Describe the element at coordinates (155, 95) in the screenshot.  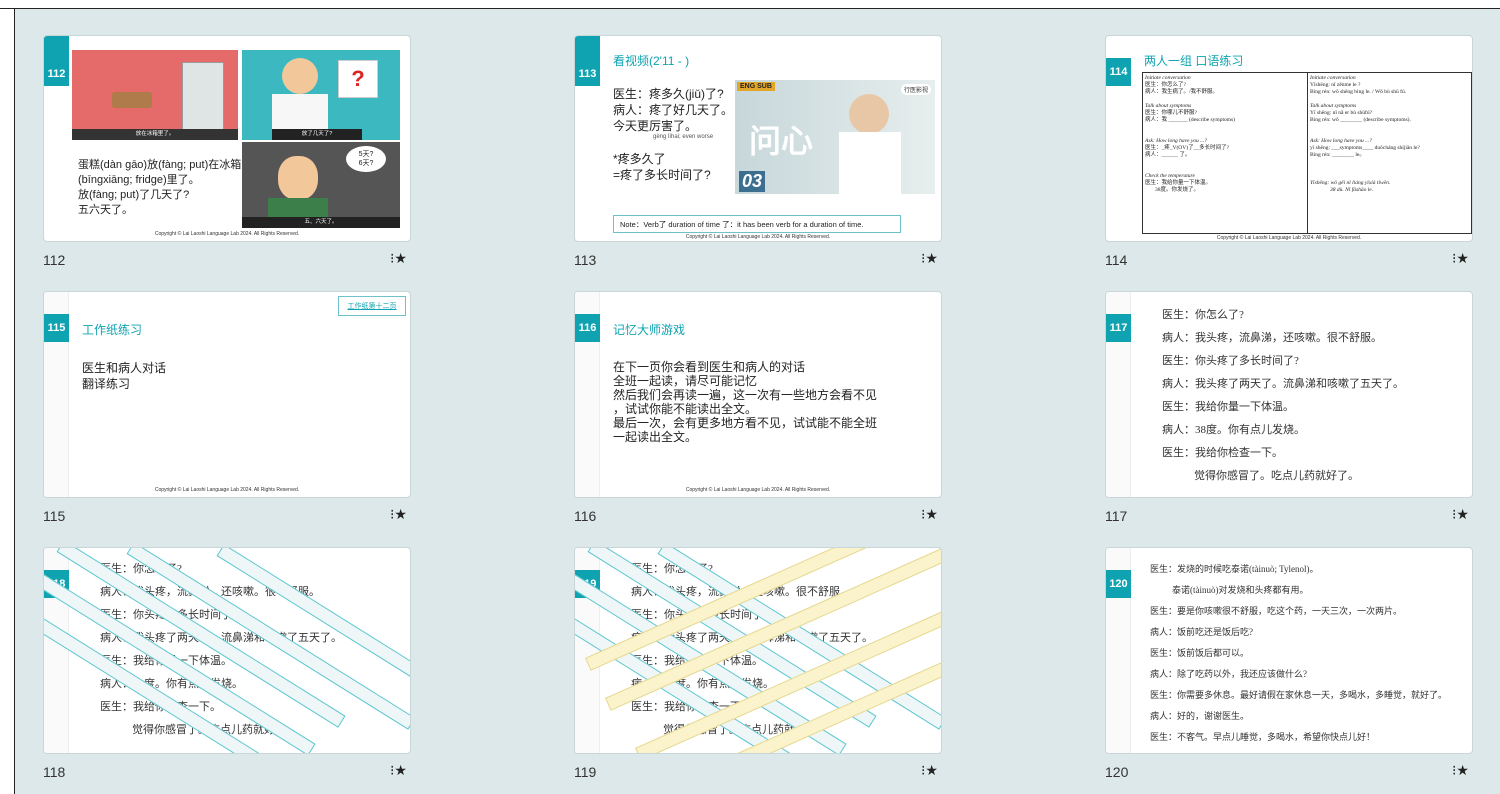
I see `cake-fridge-illustration: 放在冰箱里了。` at that location.